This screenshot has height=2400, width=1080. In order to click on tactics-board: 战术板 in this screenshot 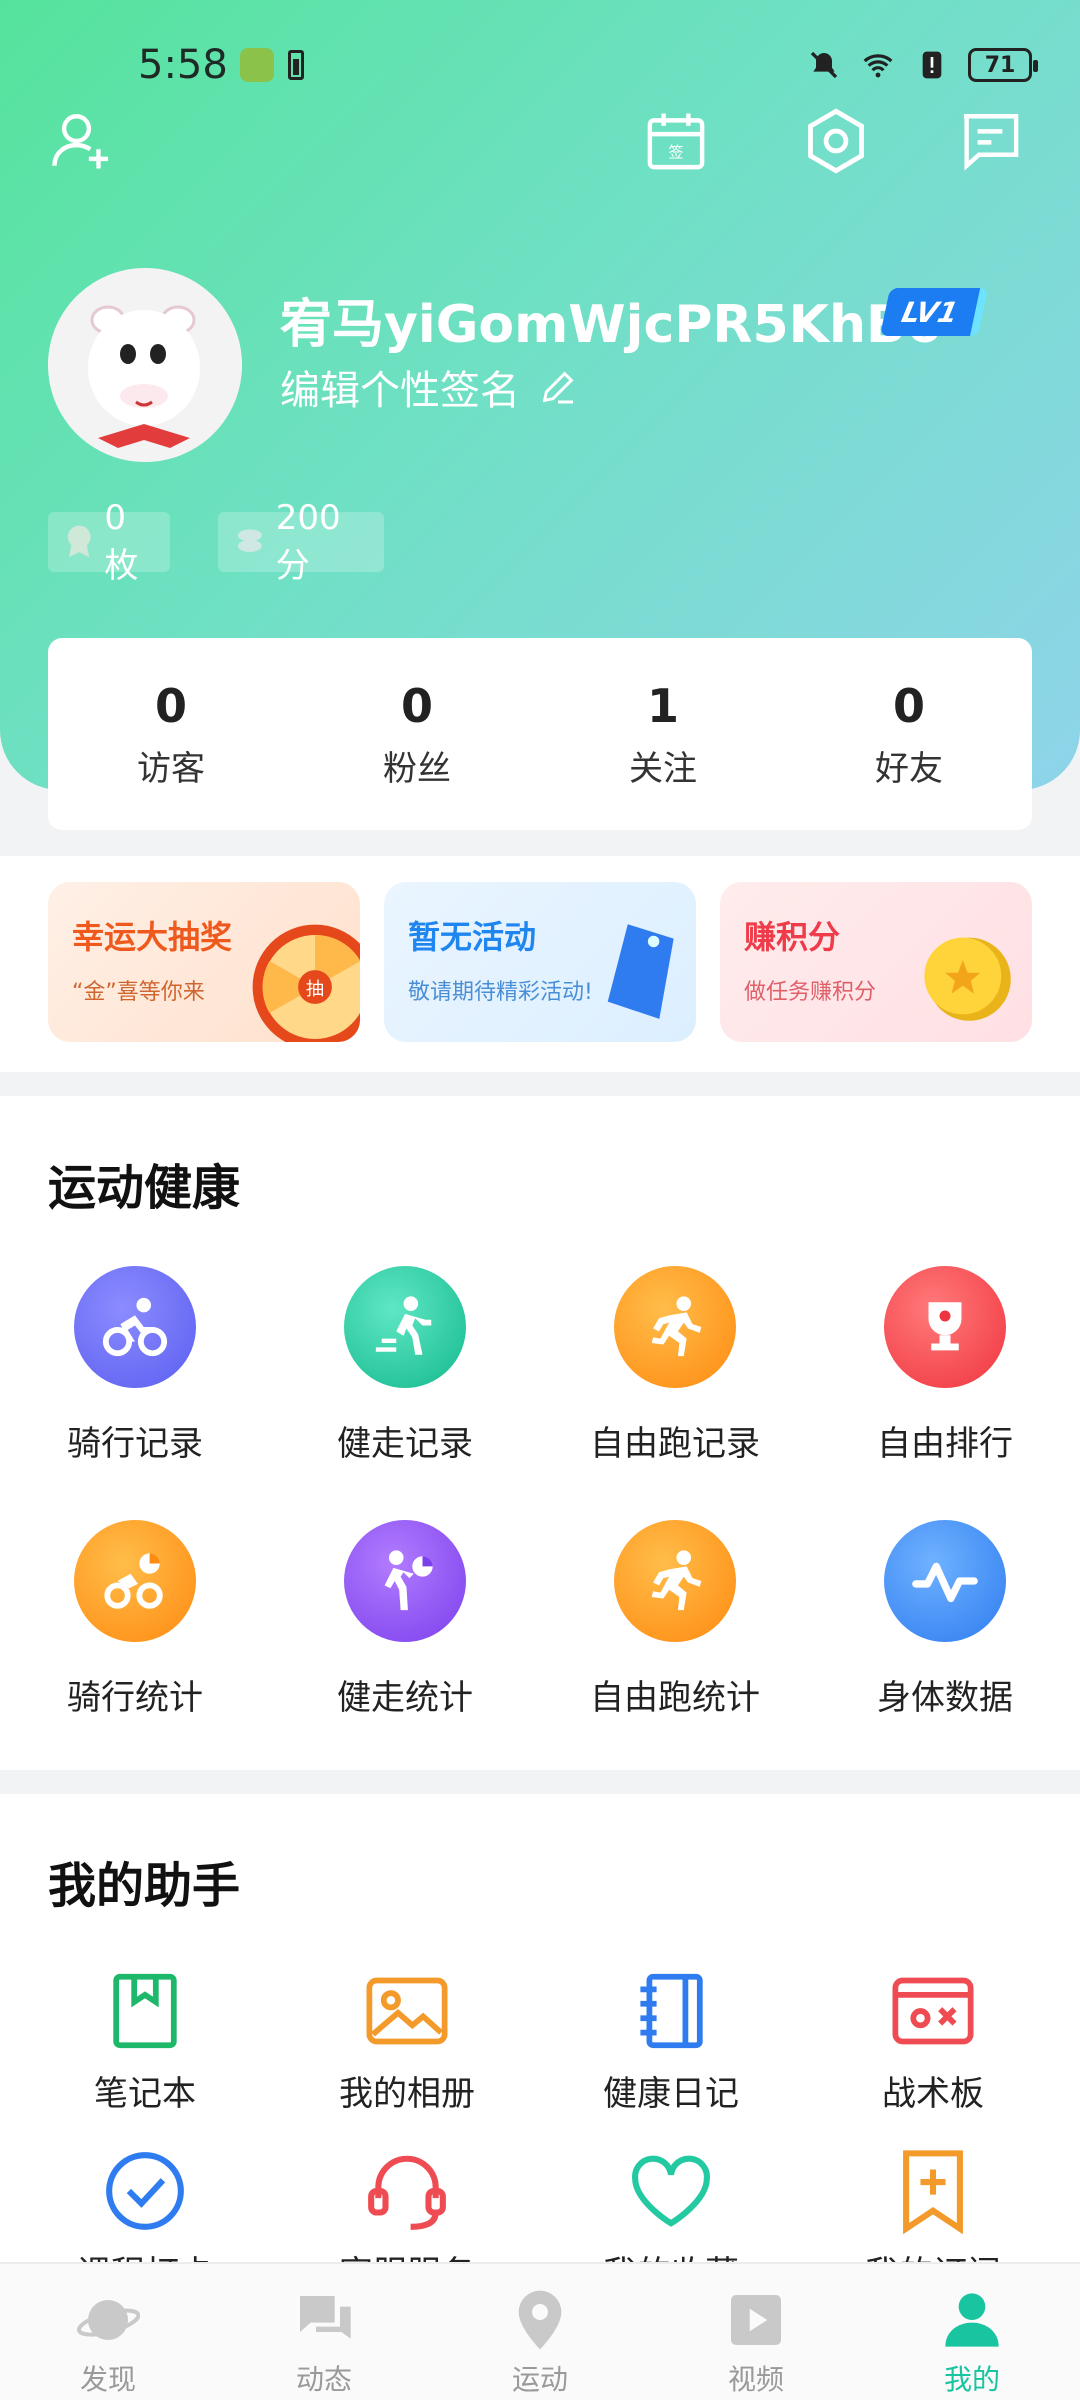, I will do `click(933, 2040)`.